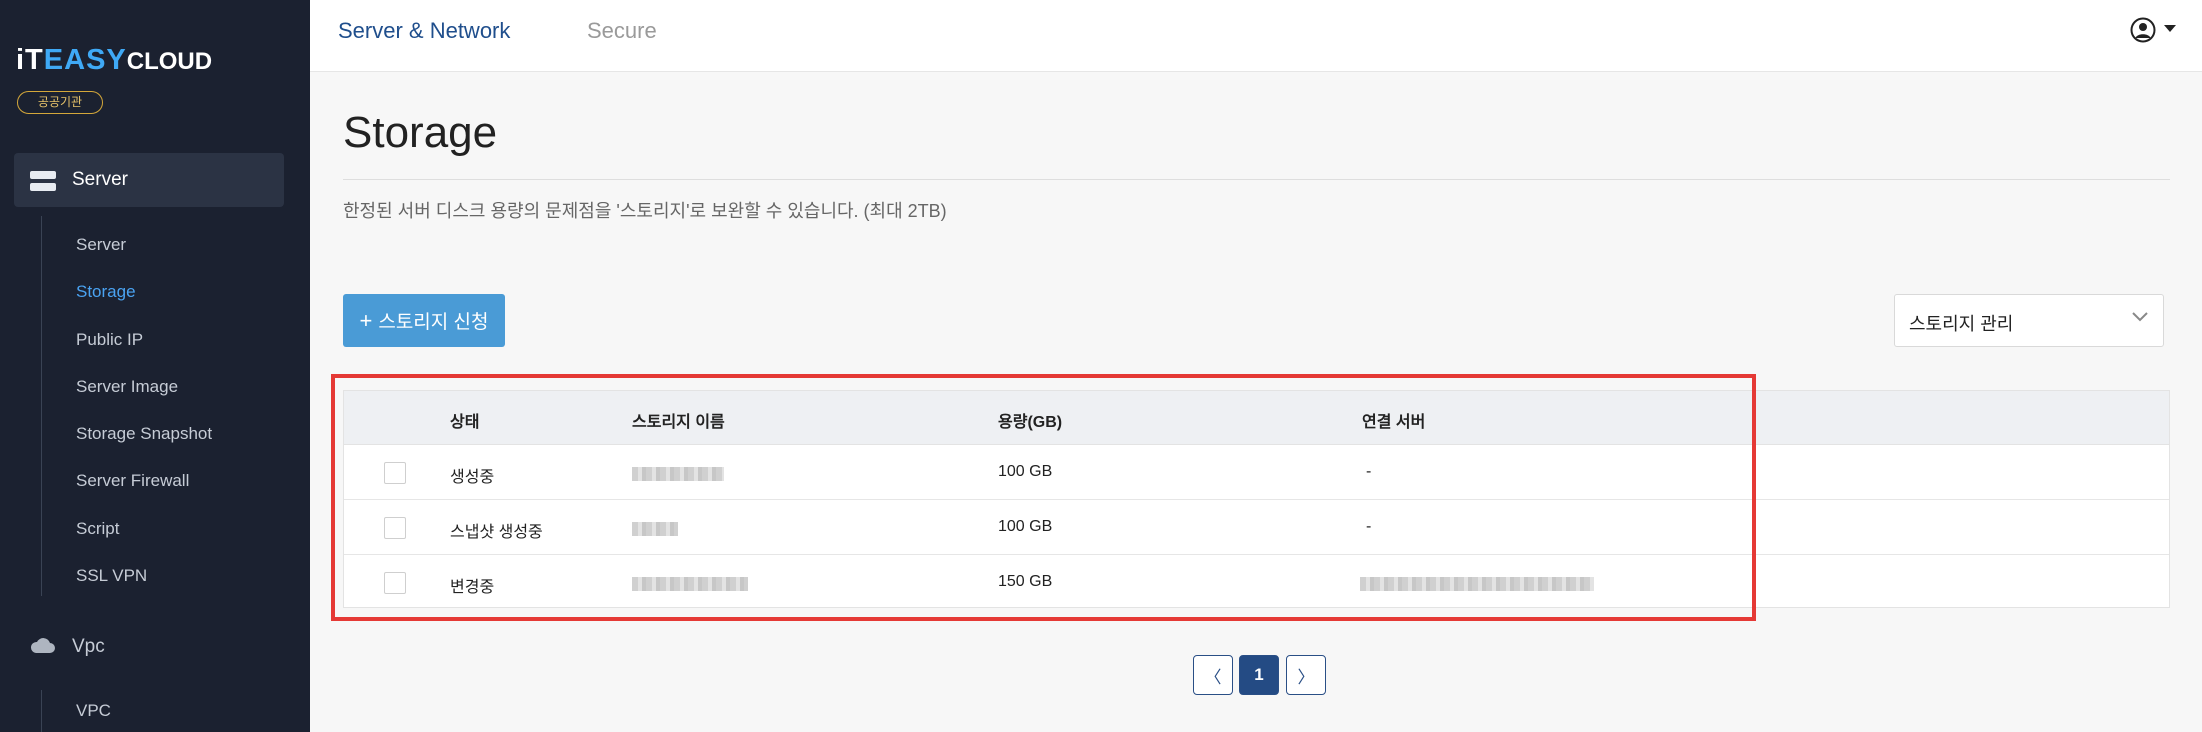 The height and width of the screenshot is (732, 2202). What do you see at coordinates (496, 532) in the screenshot?
I see `status-cell: 스냅샷 생성중` at bounding box center [496, 532].